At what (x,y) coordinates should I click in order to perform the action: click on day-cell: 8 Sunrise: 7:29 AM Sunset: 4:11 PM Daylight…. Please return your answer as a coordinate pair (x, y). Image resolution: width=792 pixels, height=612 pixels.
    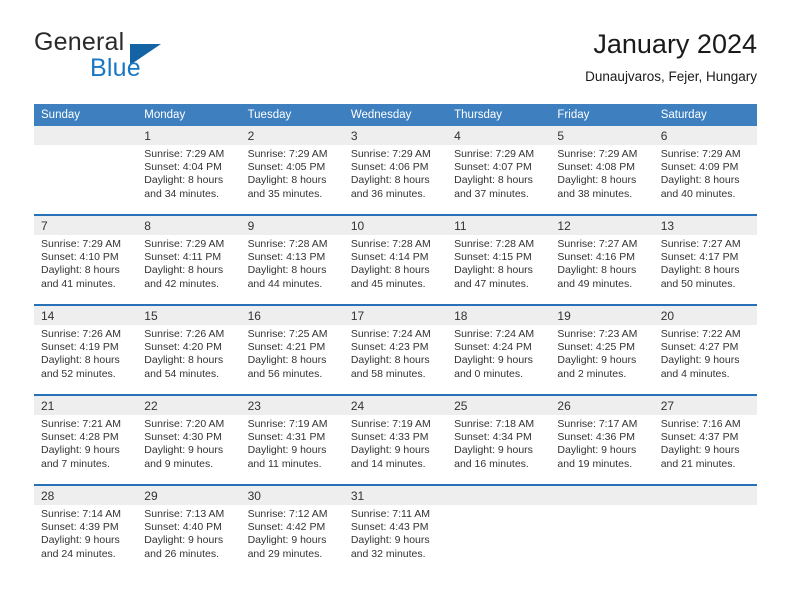
    Looking at the image, I should click on (189, 260).